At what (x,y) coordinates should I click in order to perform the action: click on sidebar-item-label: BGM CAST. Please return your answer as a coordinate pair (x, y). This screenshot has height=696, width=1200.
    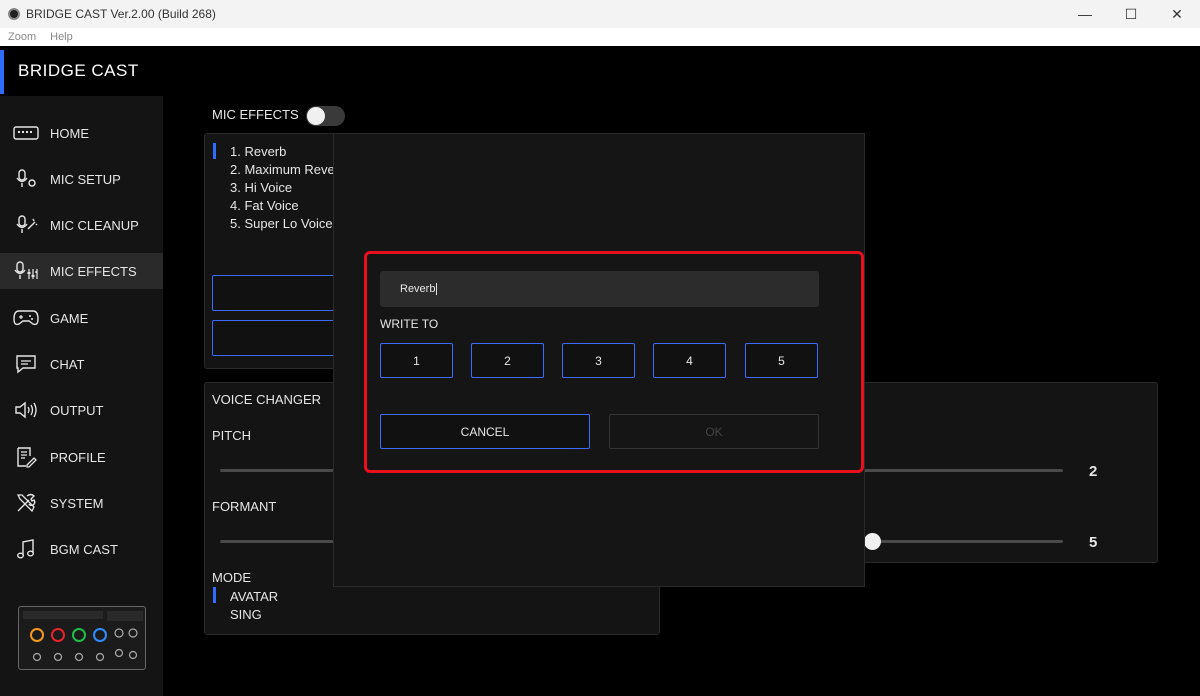
    Looking at the image, I should click on (84, 549).